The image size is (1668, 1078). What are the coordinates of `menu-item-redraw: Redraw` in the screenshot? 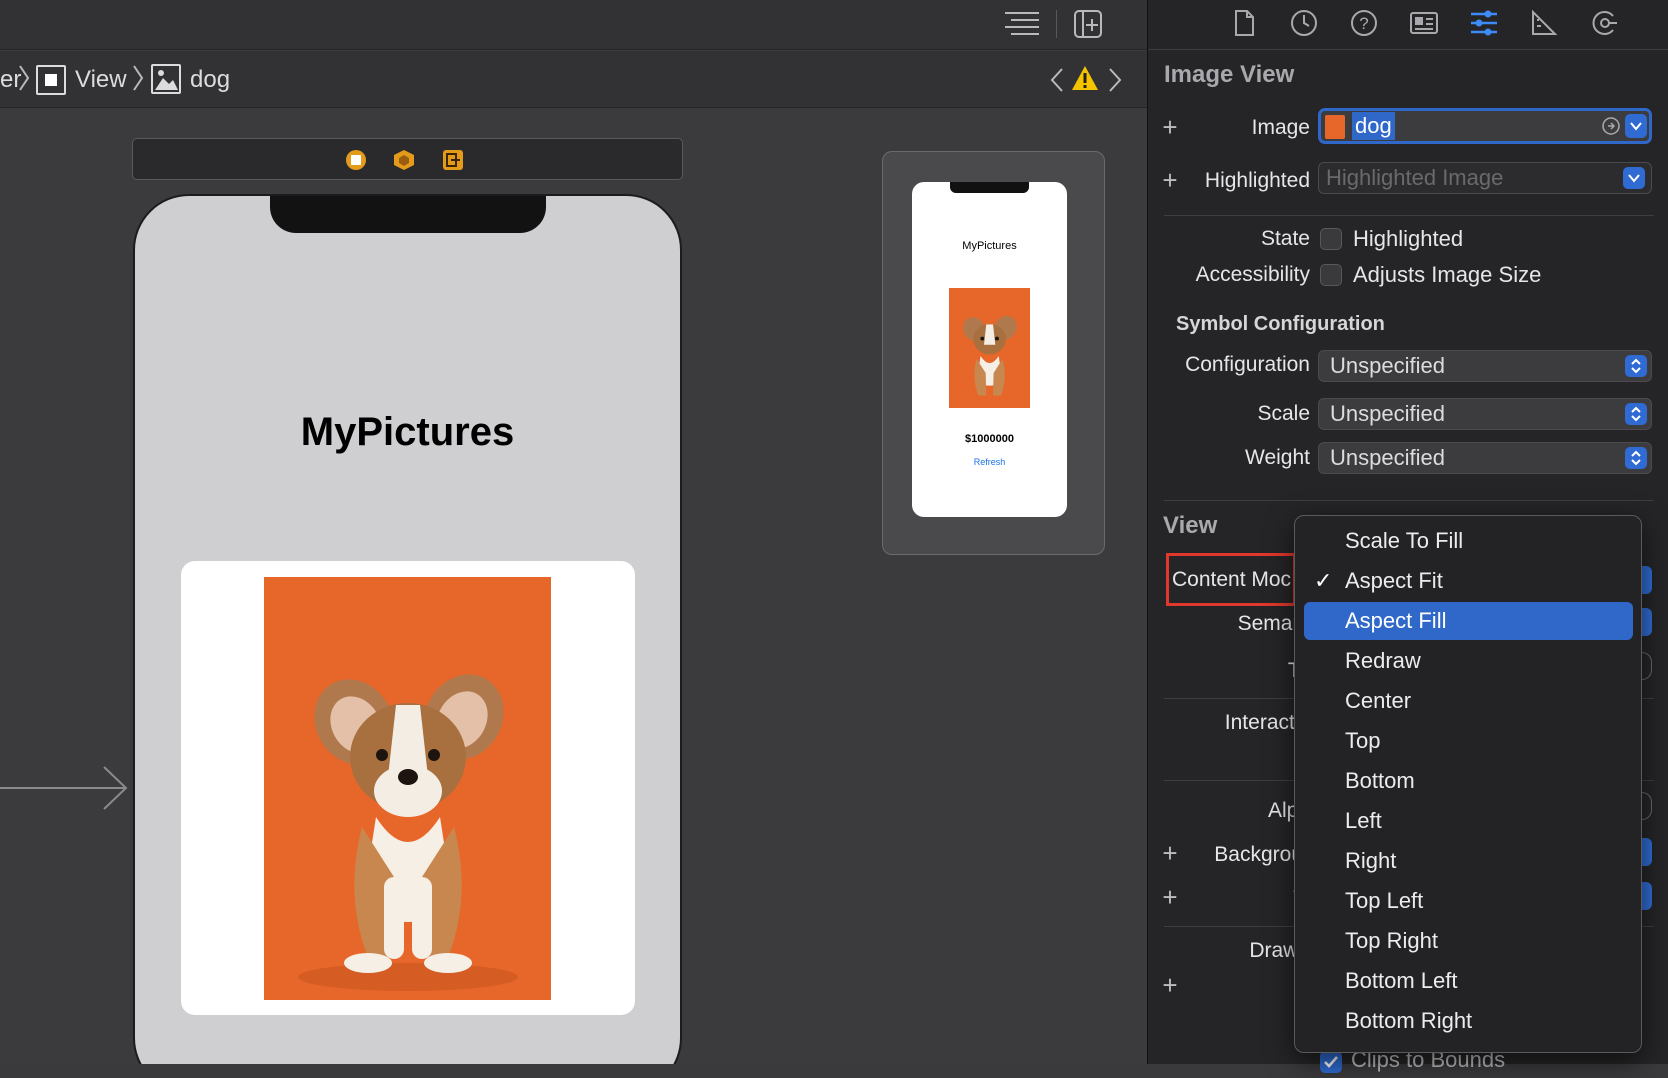 It's located at (1468, 661).